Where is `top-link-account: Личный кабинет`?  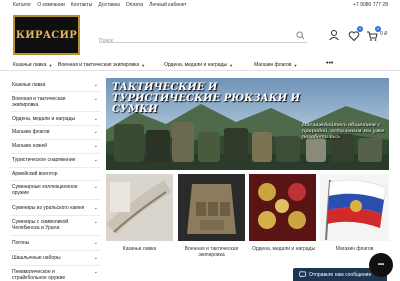
top-link-account: Личный кабинет is located at coordinates (168, 5).